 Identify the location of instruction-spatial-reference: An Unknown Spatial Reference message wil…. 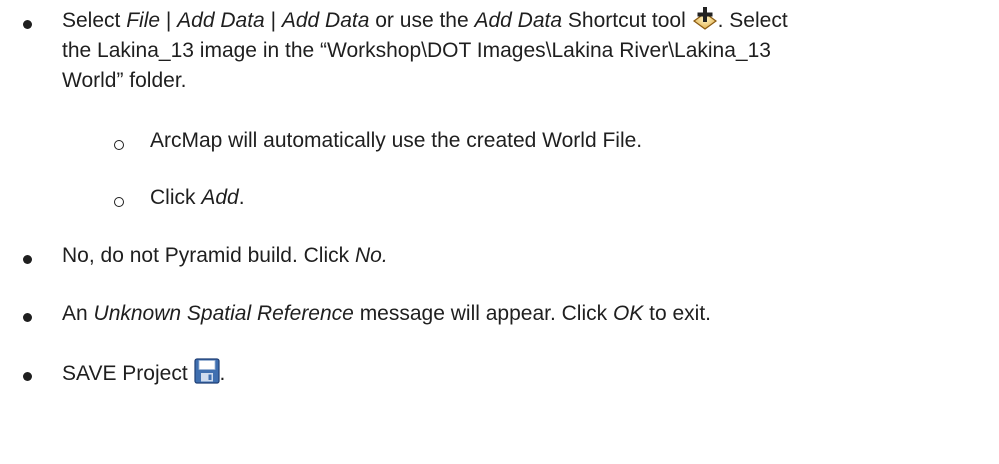
(387, 313).